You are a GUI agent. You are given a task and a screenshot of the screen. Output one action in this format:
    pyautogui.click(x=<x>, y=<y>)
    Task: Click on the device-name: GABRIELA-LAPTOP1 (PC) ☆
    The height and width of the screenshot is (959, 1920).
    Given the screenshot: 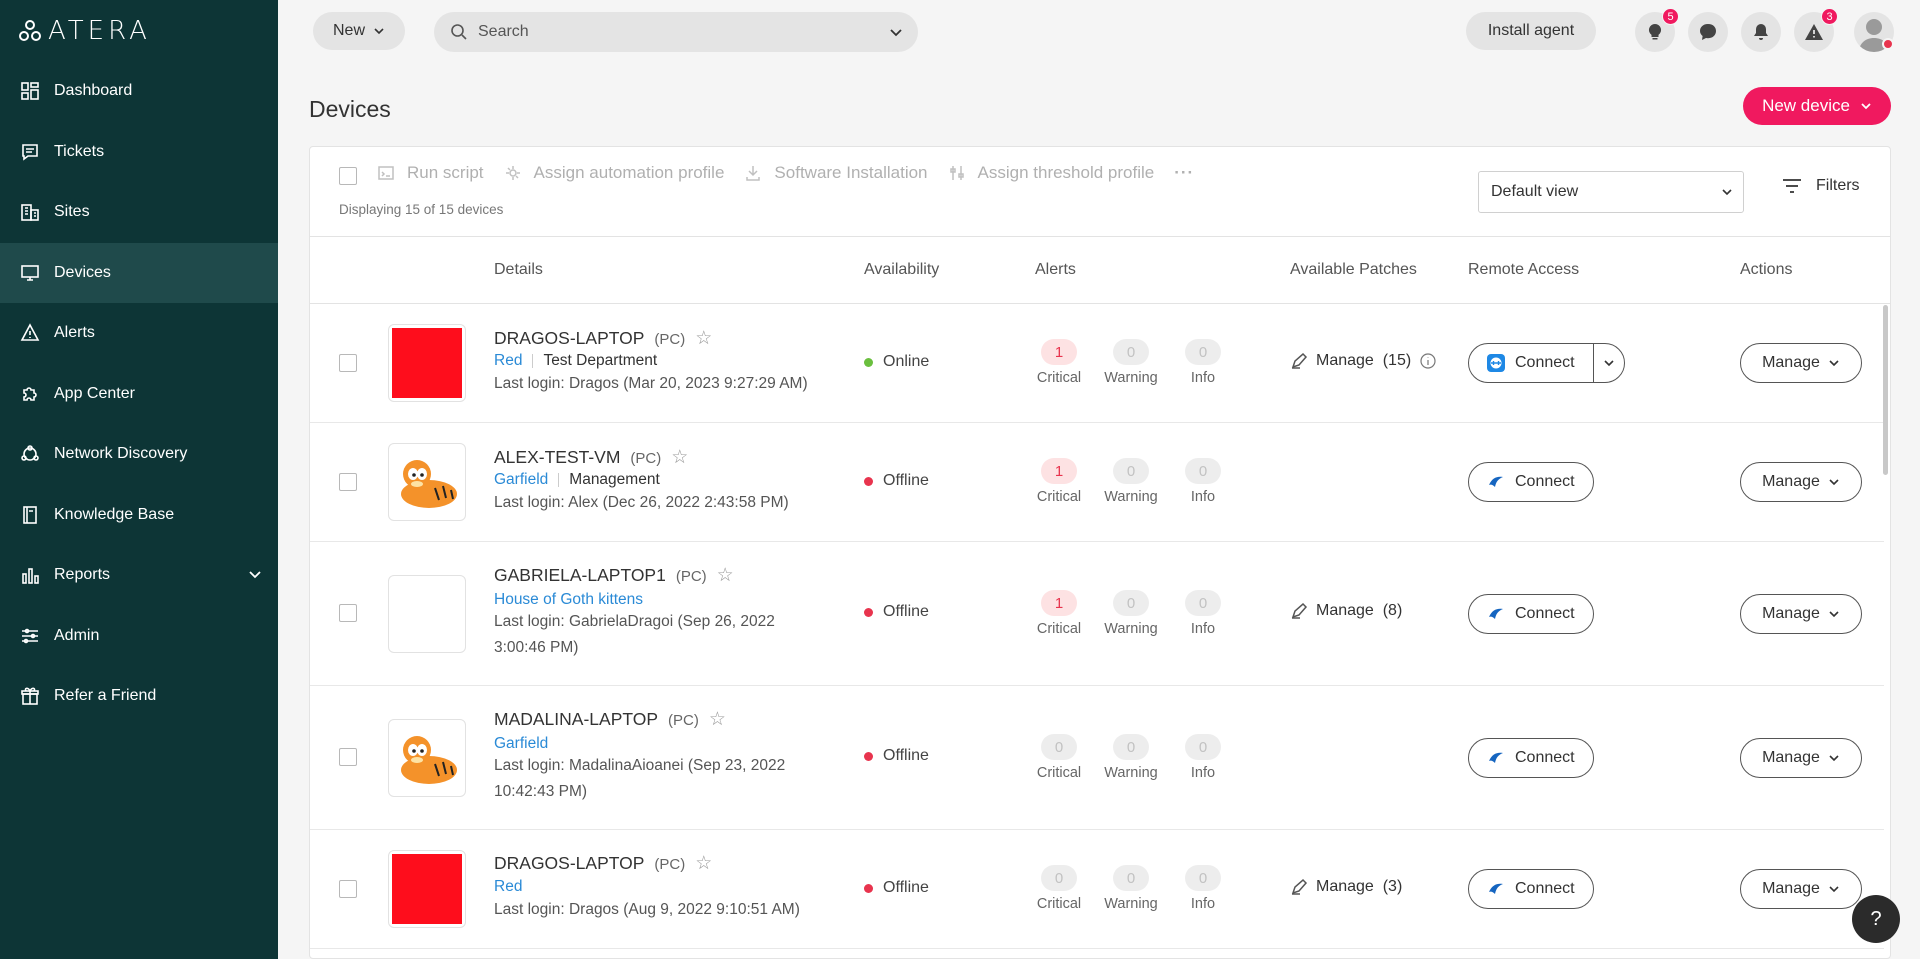 What is the action you would take?
    pyautogui.click(x=614, y=575)
    